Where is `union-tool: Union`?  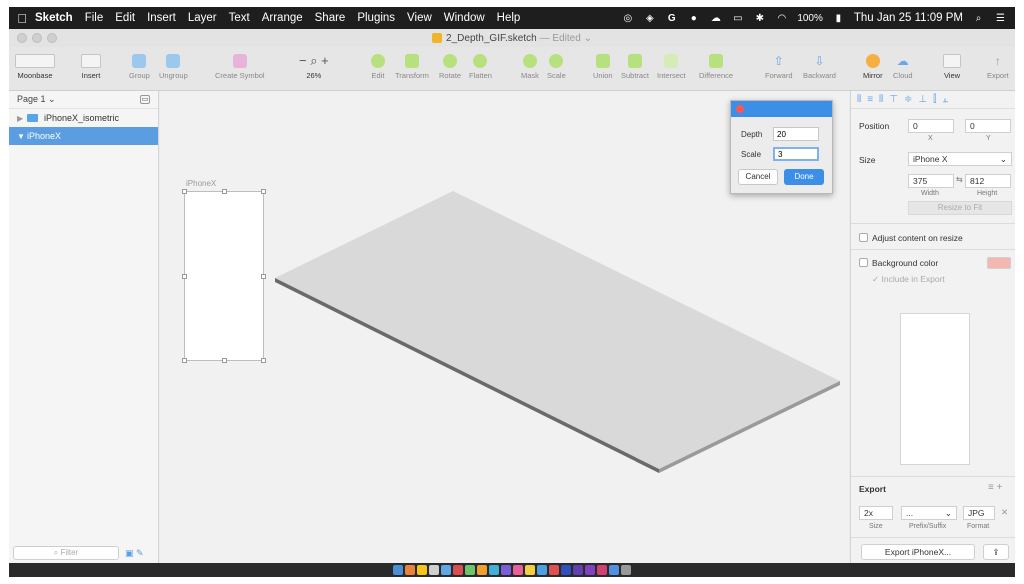
union-tool: Union is located at coordinates (603, 65).